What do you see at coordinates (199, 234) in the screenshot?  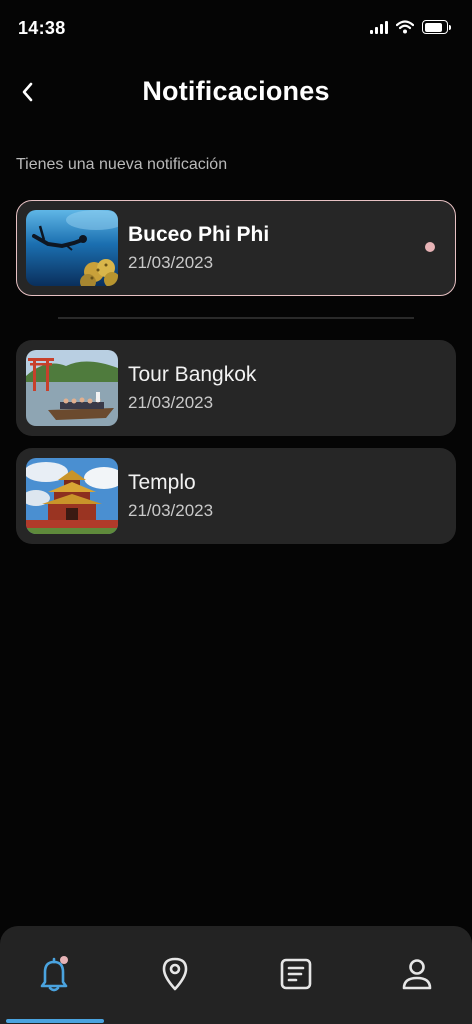 I see `notification-title: Buceo Phi Phi` at bounding box center [199, 234].